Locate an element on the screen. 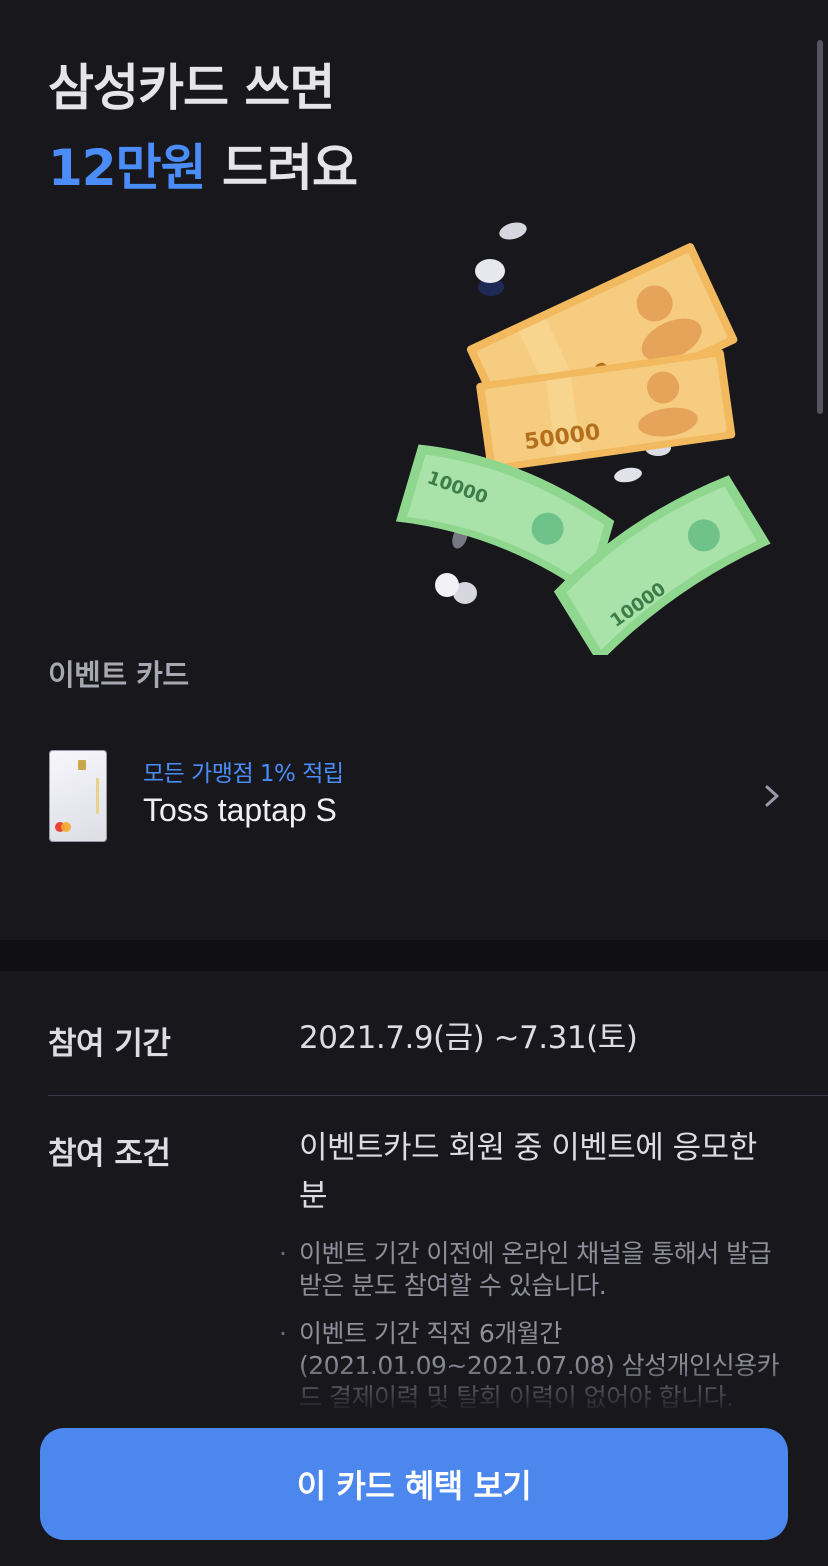 The image size is (828, 1566). period-value: 2021.7.9(금) ~7.31(토) is located at coordinates (468, 1038).